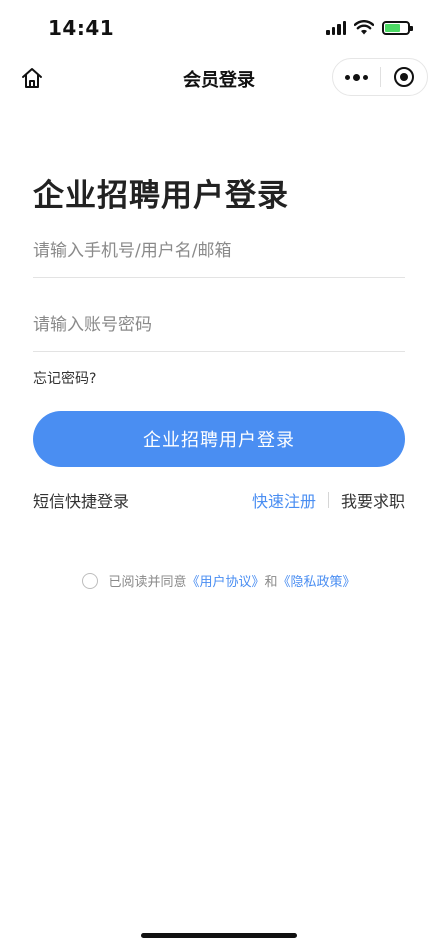 This screenshot has width=438, height=949. Describe the element at coordinates (397, 27) in the screenshot. I see `battery-charging-icon` at that location.